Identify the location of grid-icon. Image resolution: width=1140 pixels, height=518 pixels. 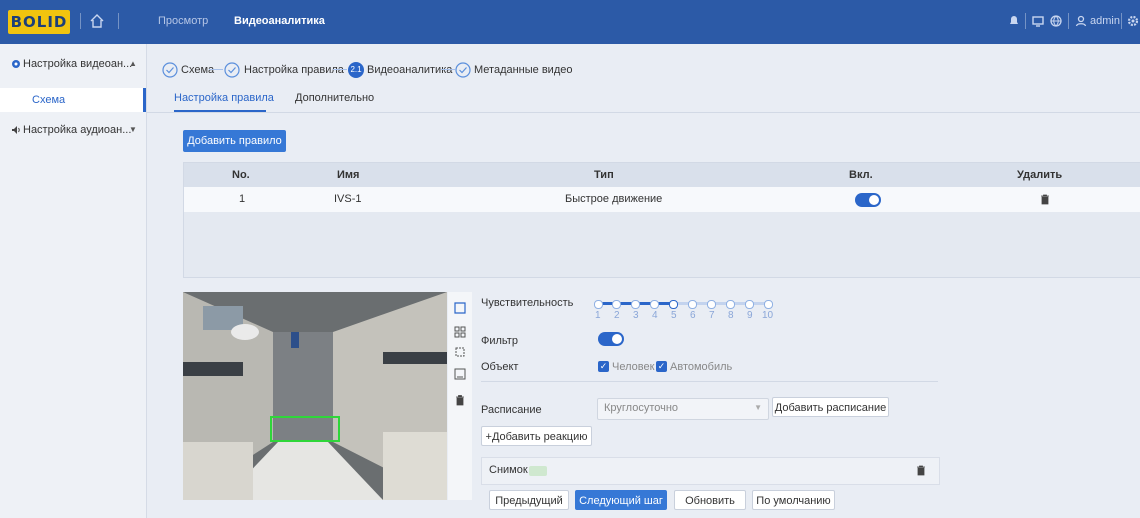
(460, 332).